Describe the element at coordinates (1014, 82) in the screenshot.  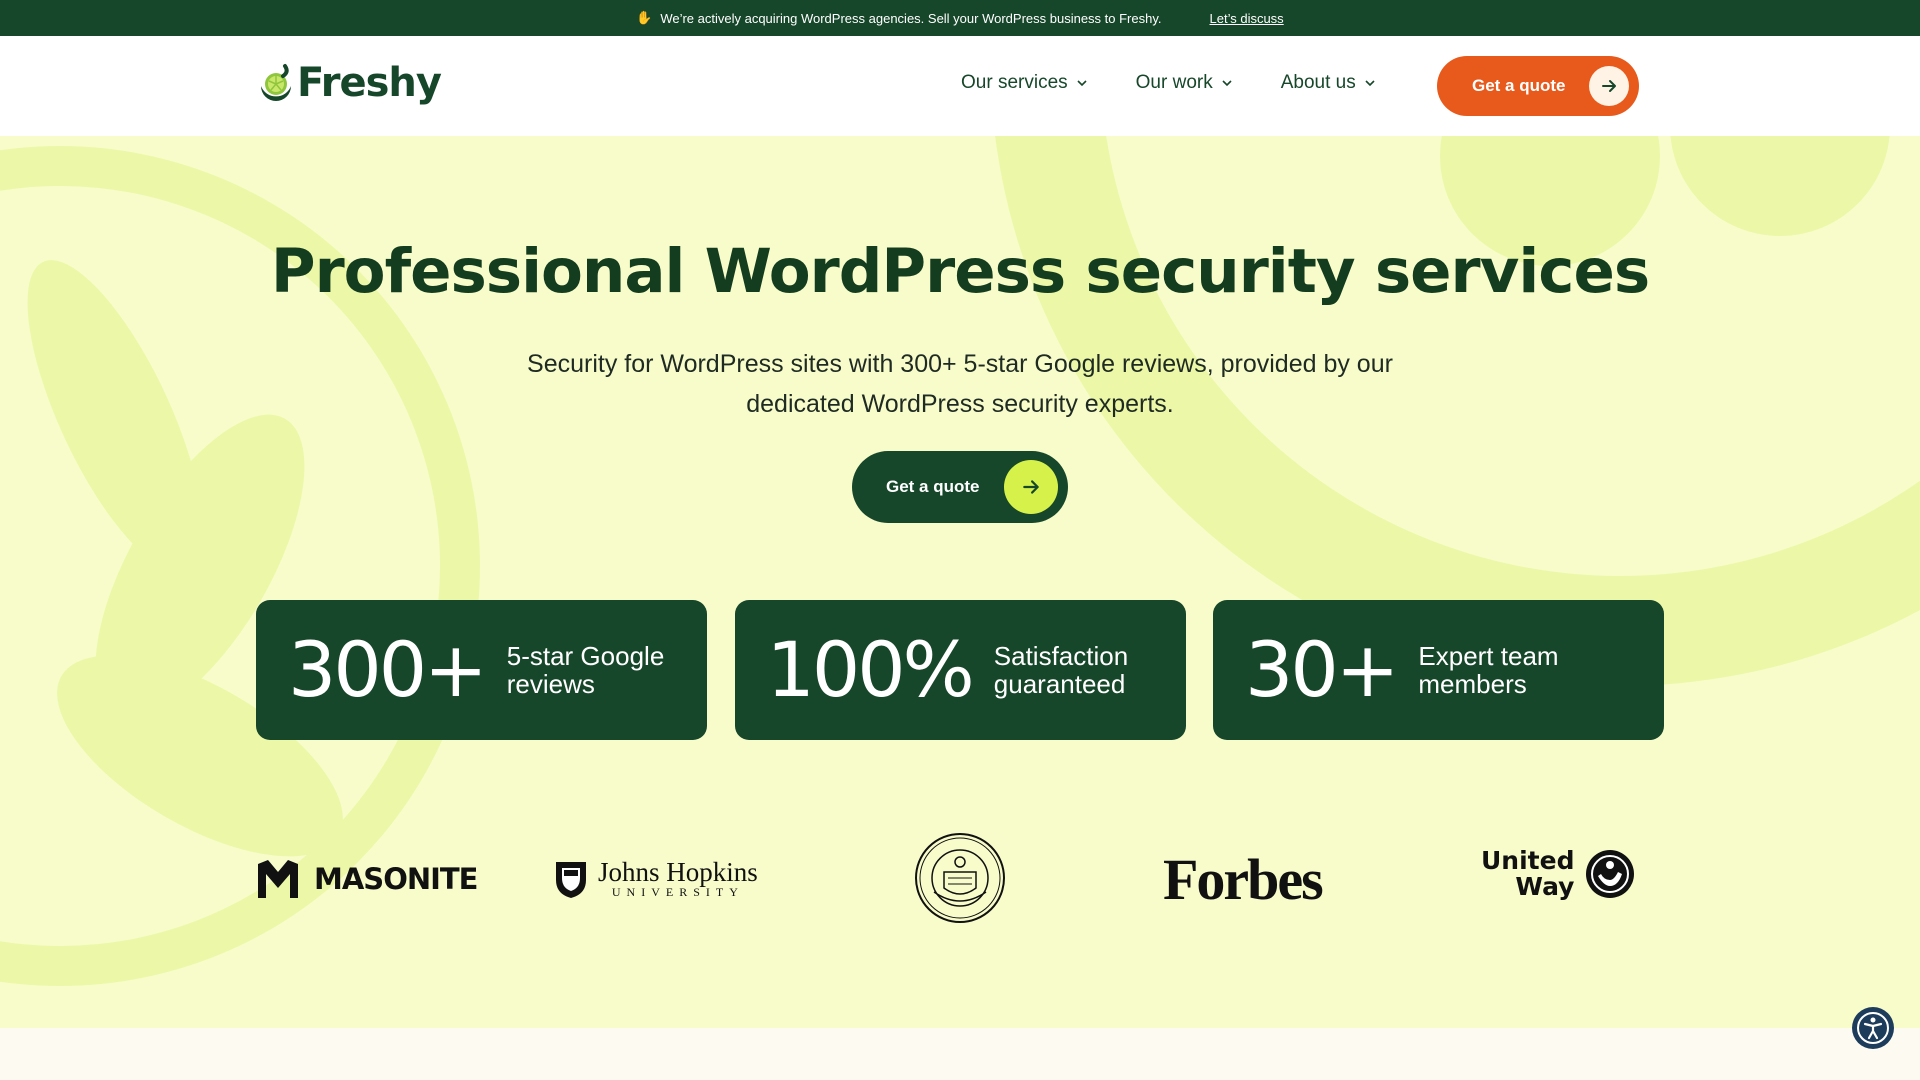
I see `nav-label: Our services` at that location.